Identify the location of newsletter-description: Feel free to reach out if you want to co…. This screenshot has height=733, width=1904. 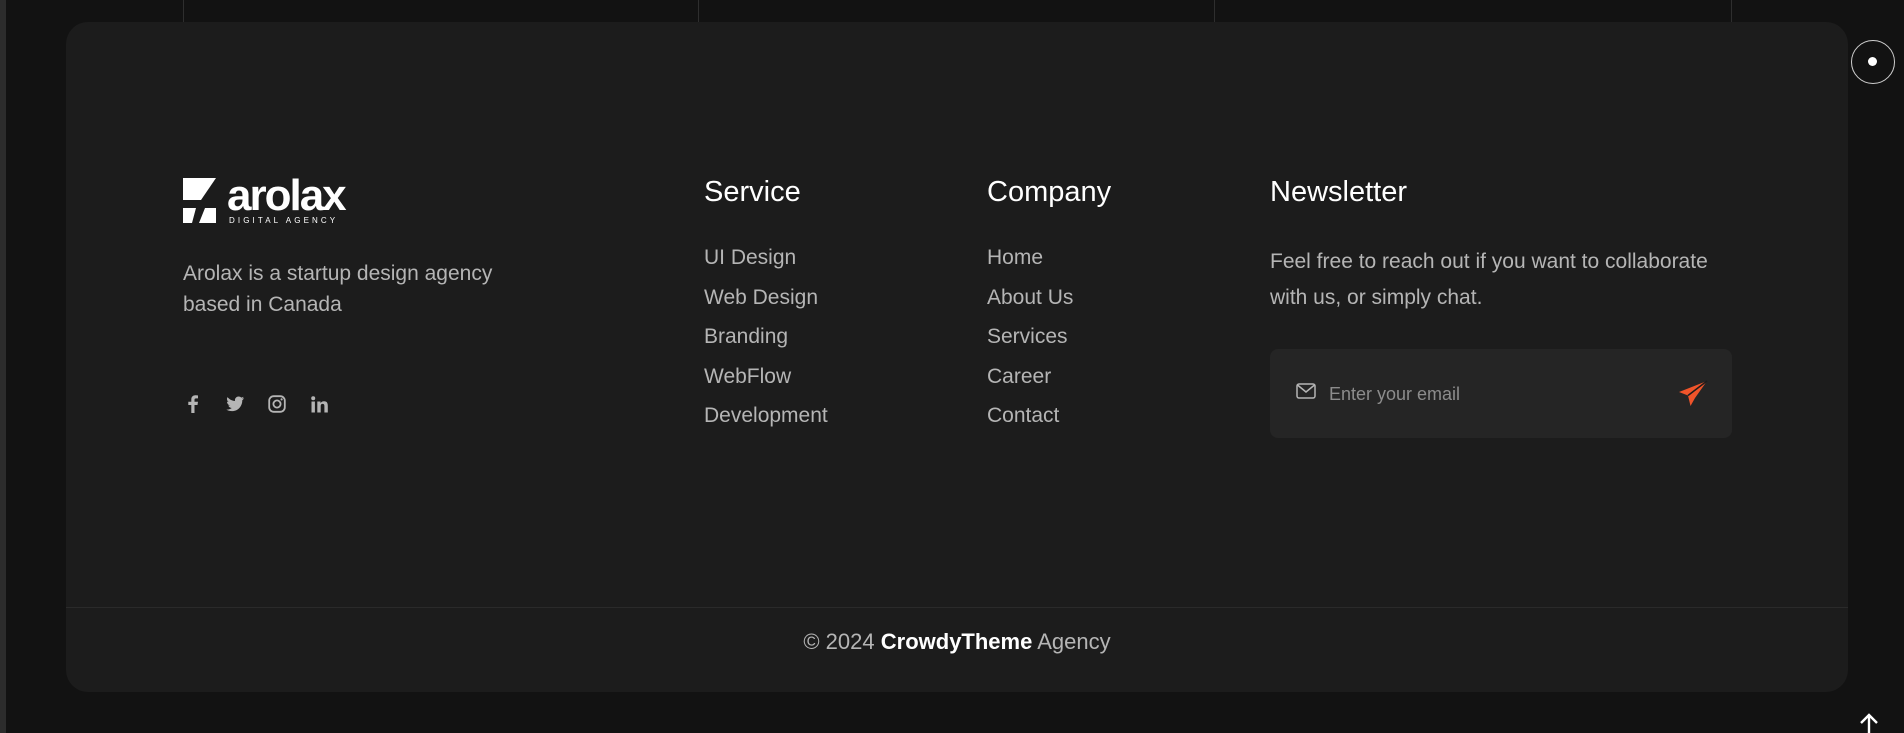
(1489, 279).